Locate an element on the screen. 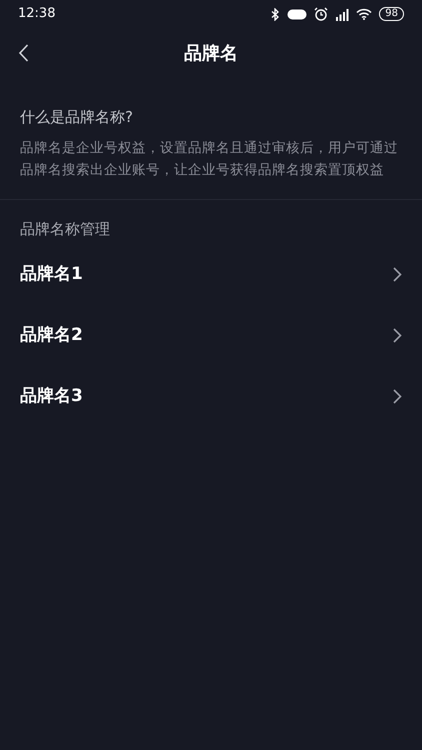  brand-name-row: 品牌名3 is located at coordinates (211, 396).